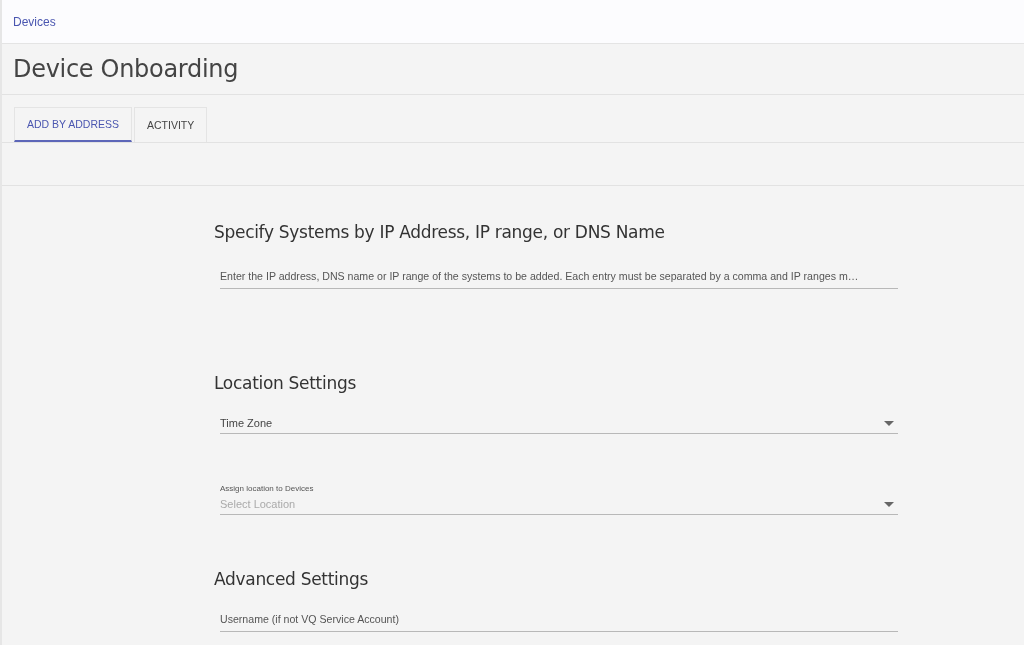  What do you see at coordinates (285, 383) in the screenshot?
I see `section-heading: Location Settings` at bounding box center [285, 383].